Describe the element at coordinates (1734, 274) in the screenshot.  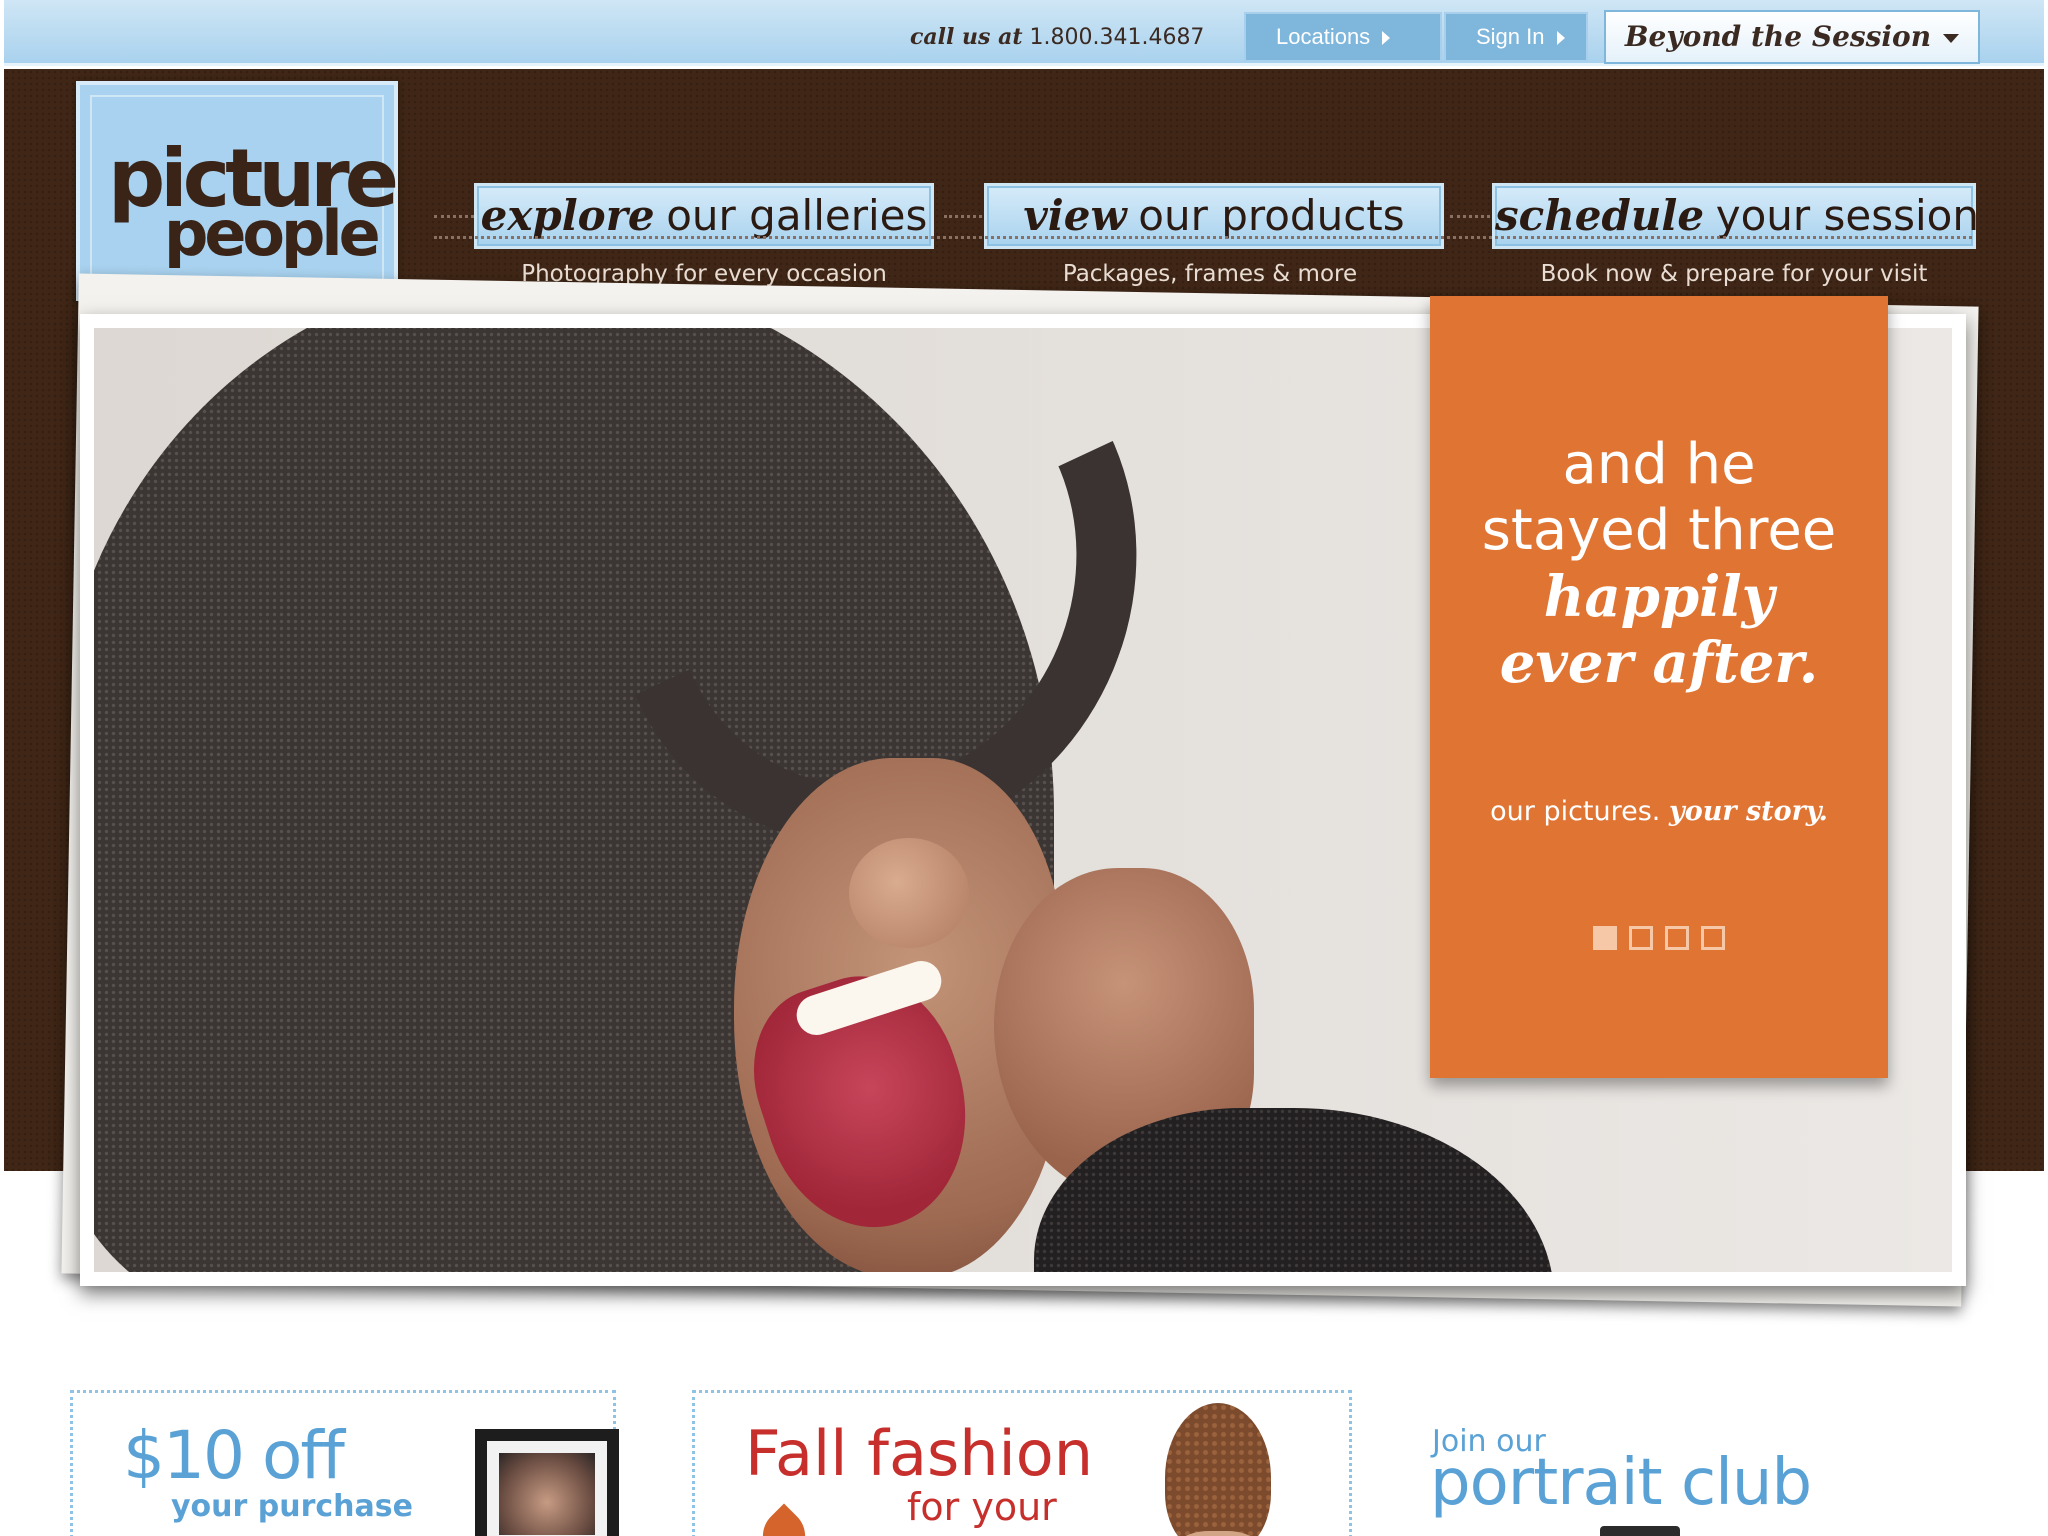
I see `nav-schedule-subtitle: Book now & prepare for your visit` at that location.